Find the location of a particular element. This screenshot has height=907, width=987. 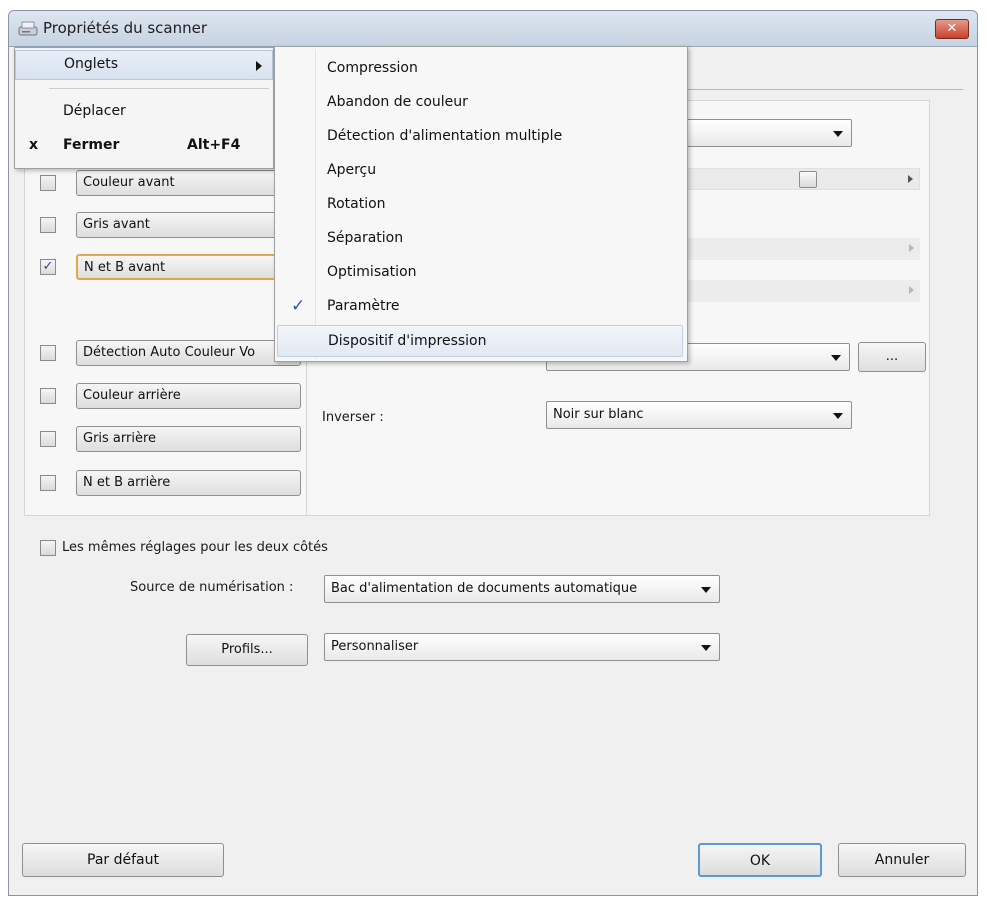

submenu-arrow-icon is located at coordinates (259, 66).